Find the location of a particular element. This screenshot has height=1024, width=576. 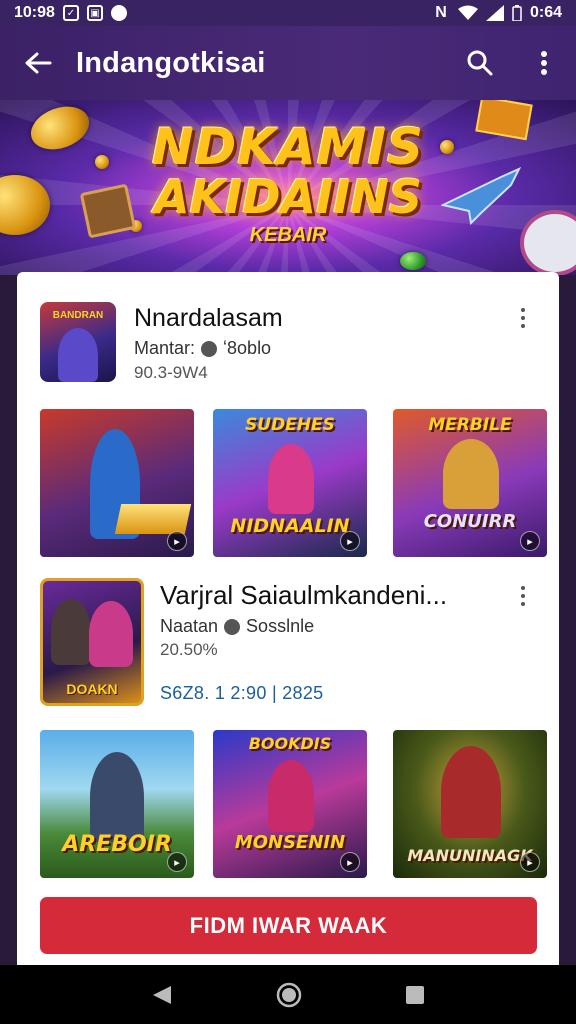

screenshot-thumb: SUDEHES NIDNAALIN ▸ is located at coordinates (290, 483).